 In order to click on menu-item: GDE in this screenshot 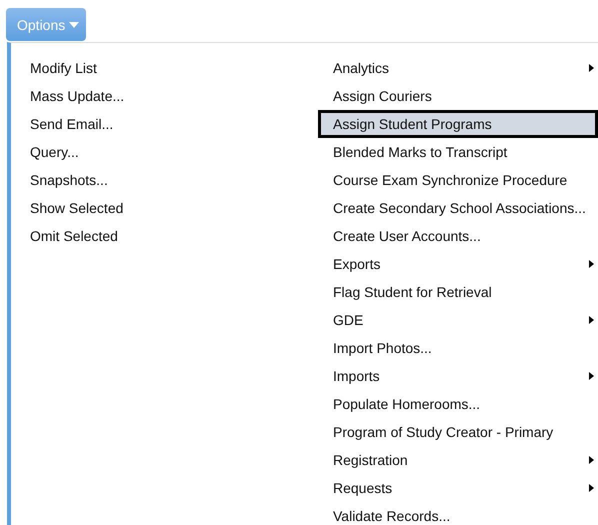, I will do `click(458, 320)`.